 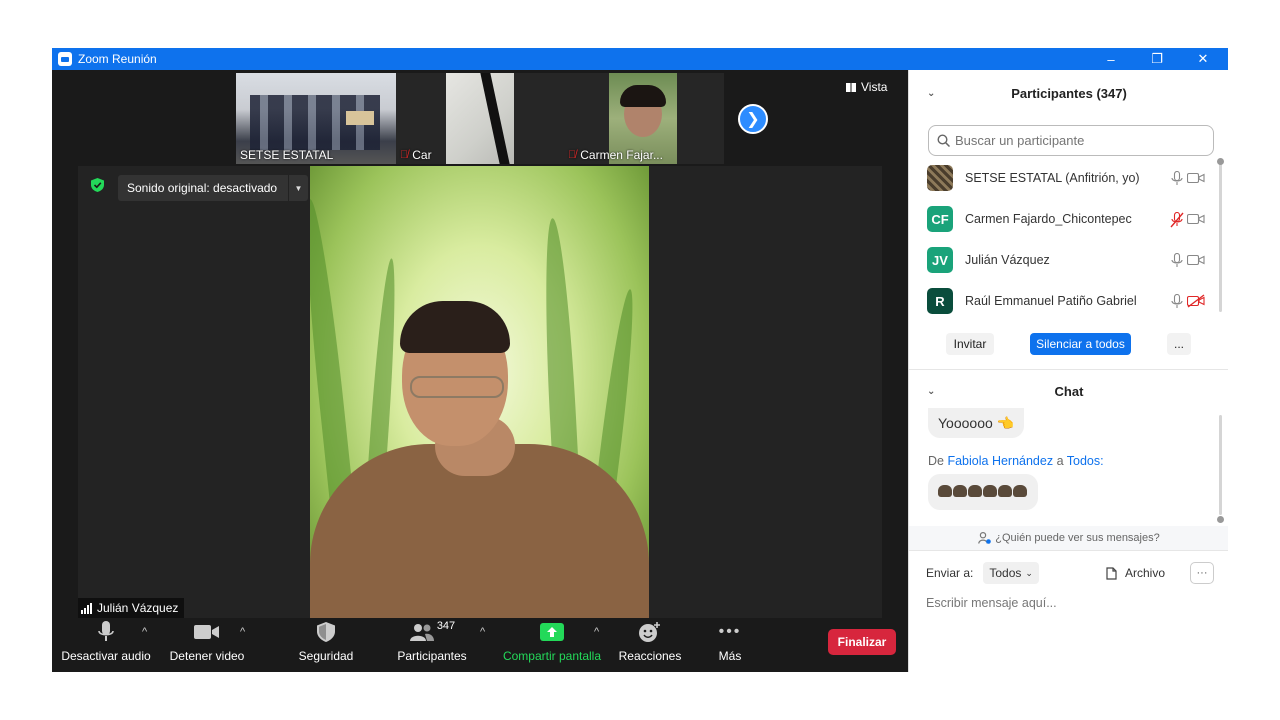 I want to click on send-to-label: Enviar a:, so click(x=950, y=573).